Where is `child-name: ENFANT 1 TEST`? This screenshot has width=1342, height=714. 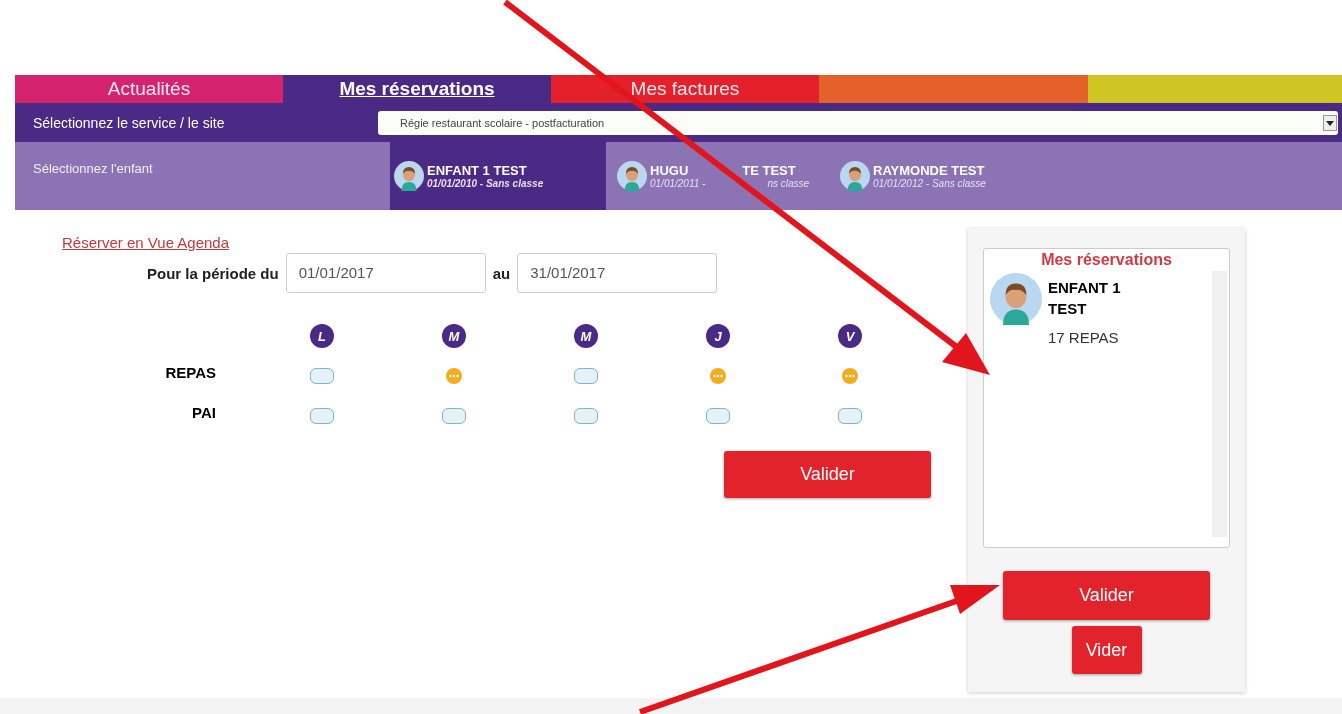
child-name: ENFANT 1 TEST is located at coordinates (477, 170).